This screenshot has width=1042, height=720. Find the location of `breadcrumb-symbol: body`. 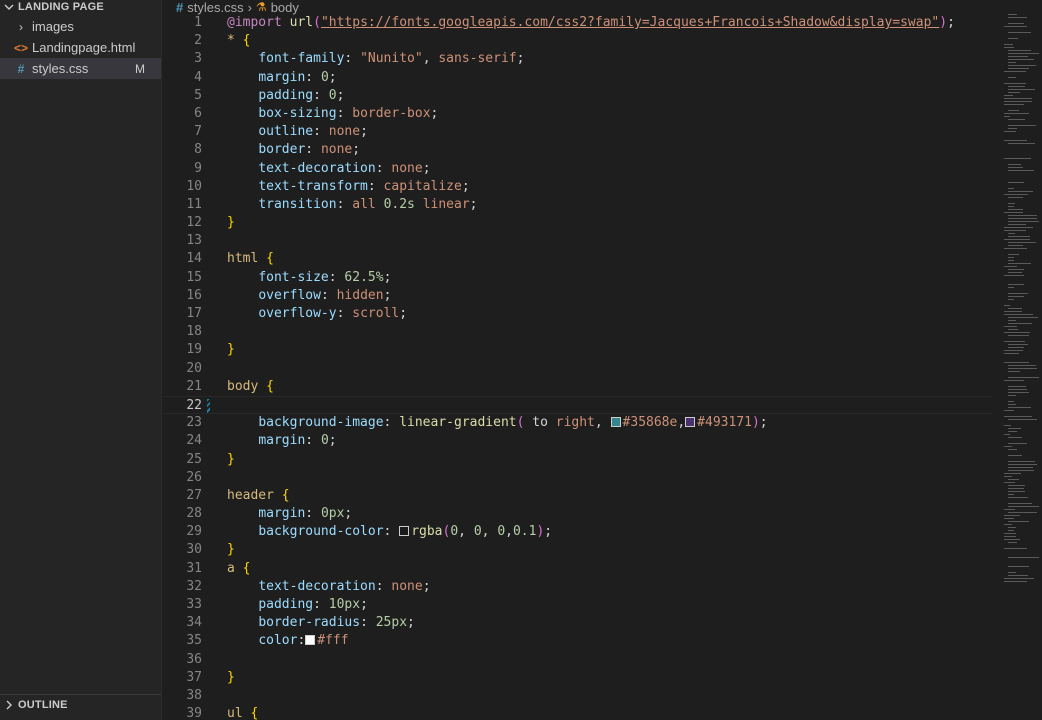

breadcrumb-symbol: body is located at coordinates (285, 7).